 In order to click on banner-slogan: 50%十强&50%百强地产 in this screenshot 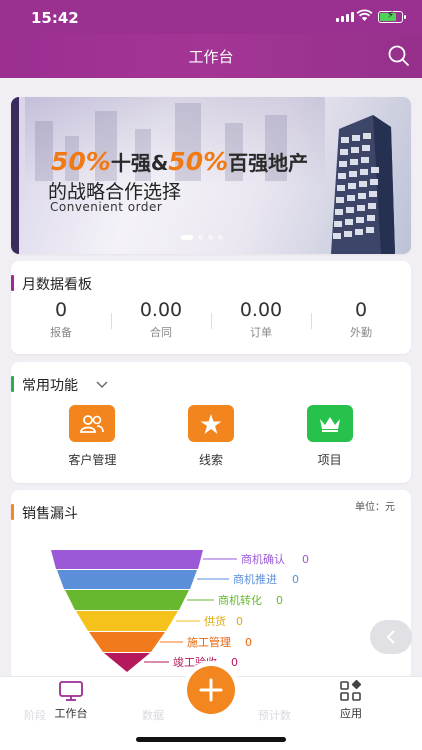, I will do `click(180, 161)`.